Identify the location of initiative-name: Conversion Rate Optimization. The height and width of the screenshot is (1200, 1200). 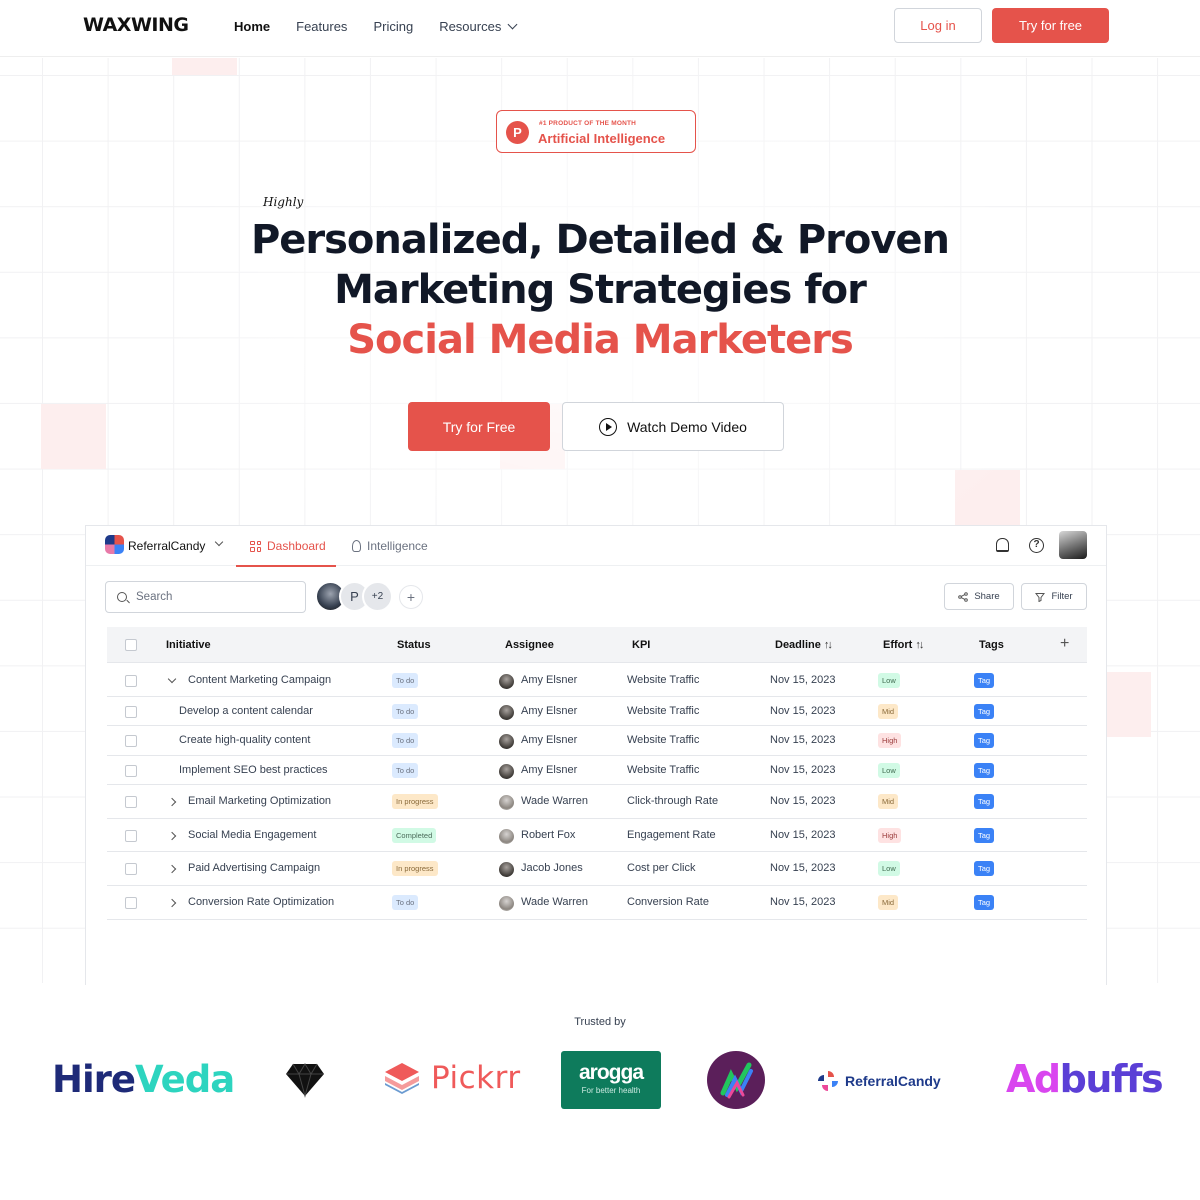
(261, 902).